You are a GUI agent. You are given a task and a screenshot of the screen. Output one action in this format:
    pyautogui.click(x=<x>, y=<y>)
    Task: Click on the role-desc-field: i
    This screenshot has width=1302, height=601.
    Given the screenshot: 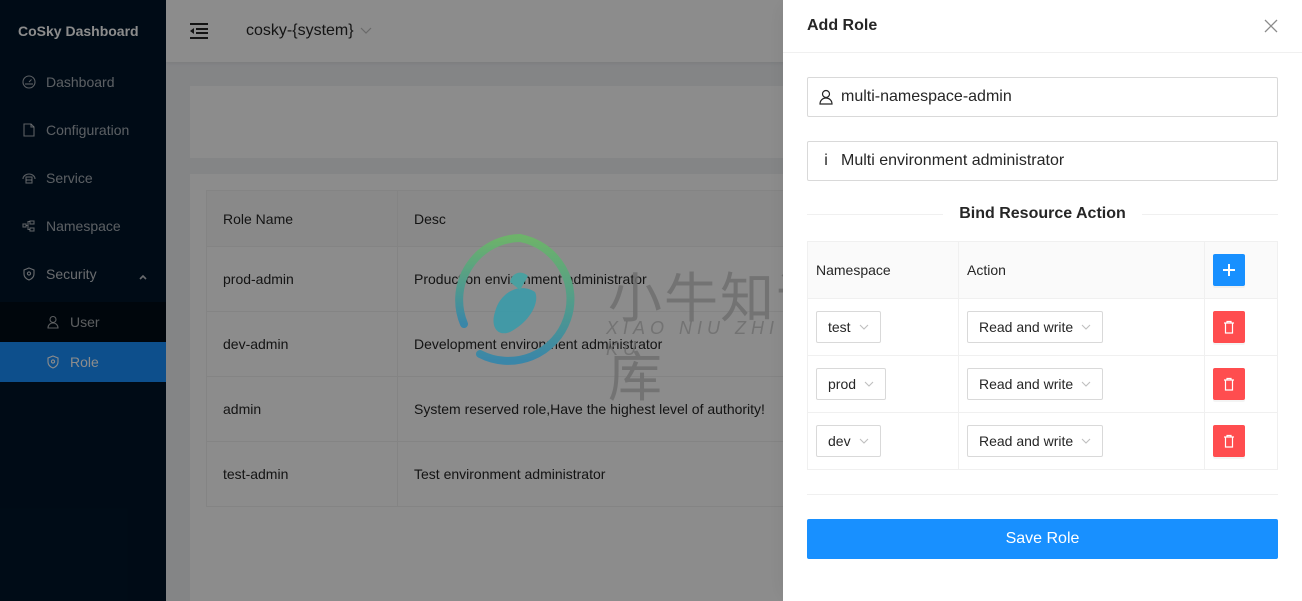 What is the action you would take?
    pyautogui.click(x=1042, y=161)
    